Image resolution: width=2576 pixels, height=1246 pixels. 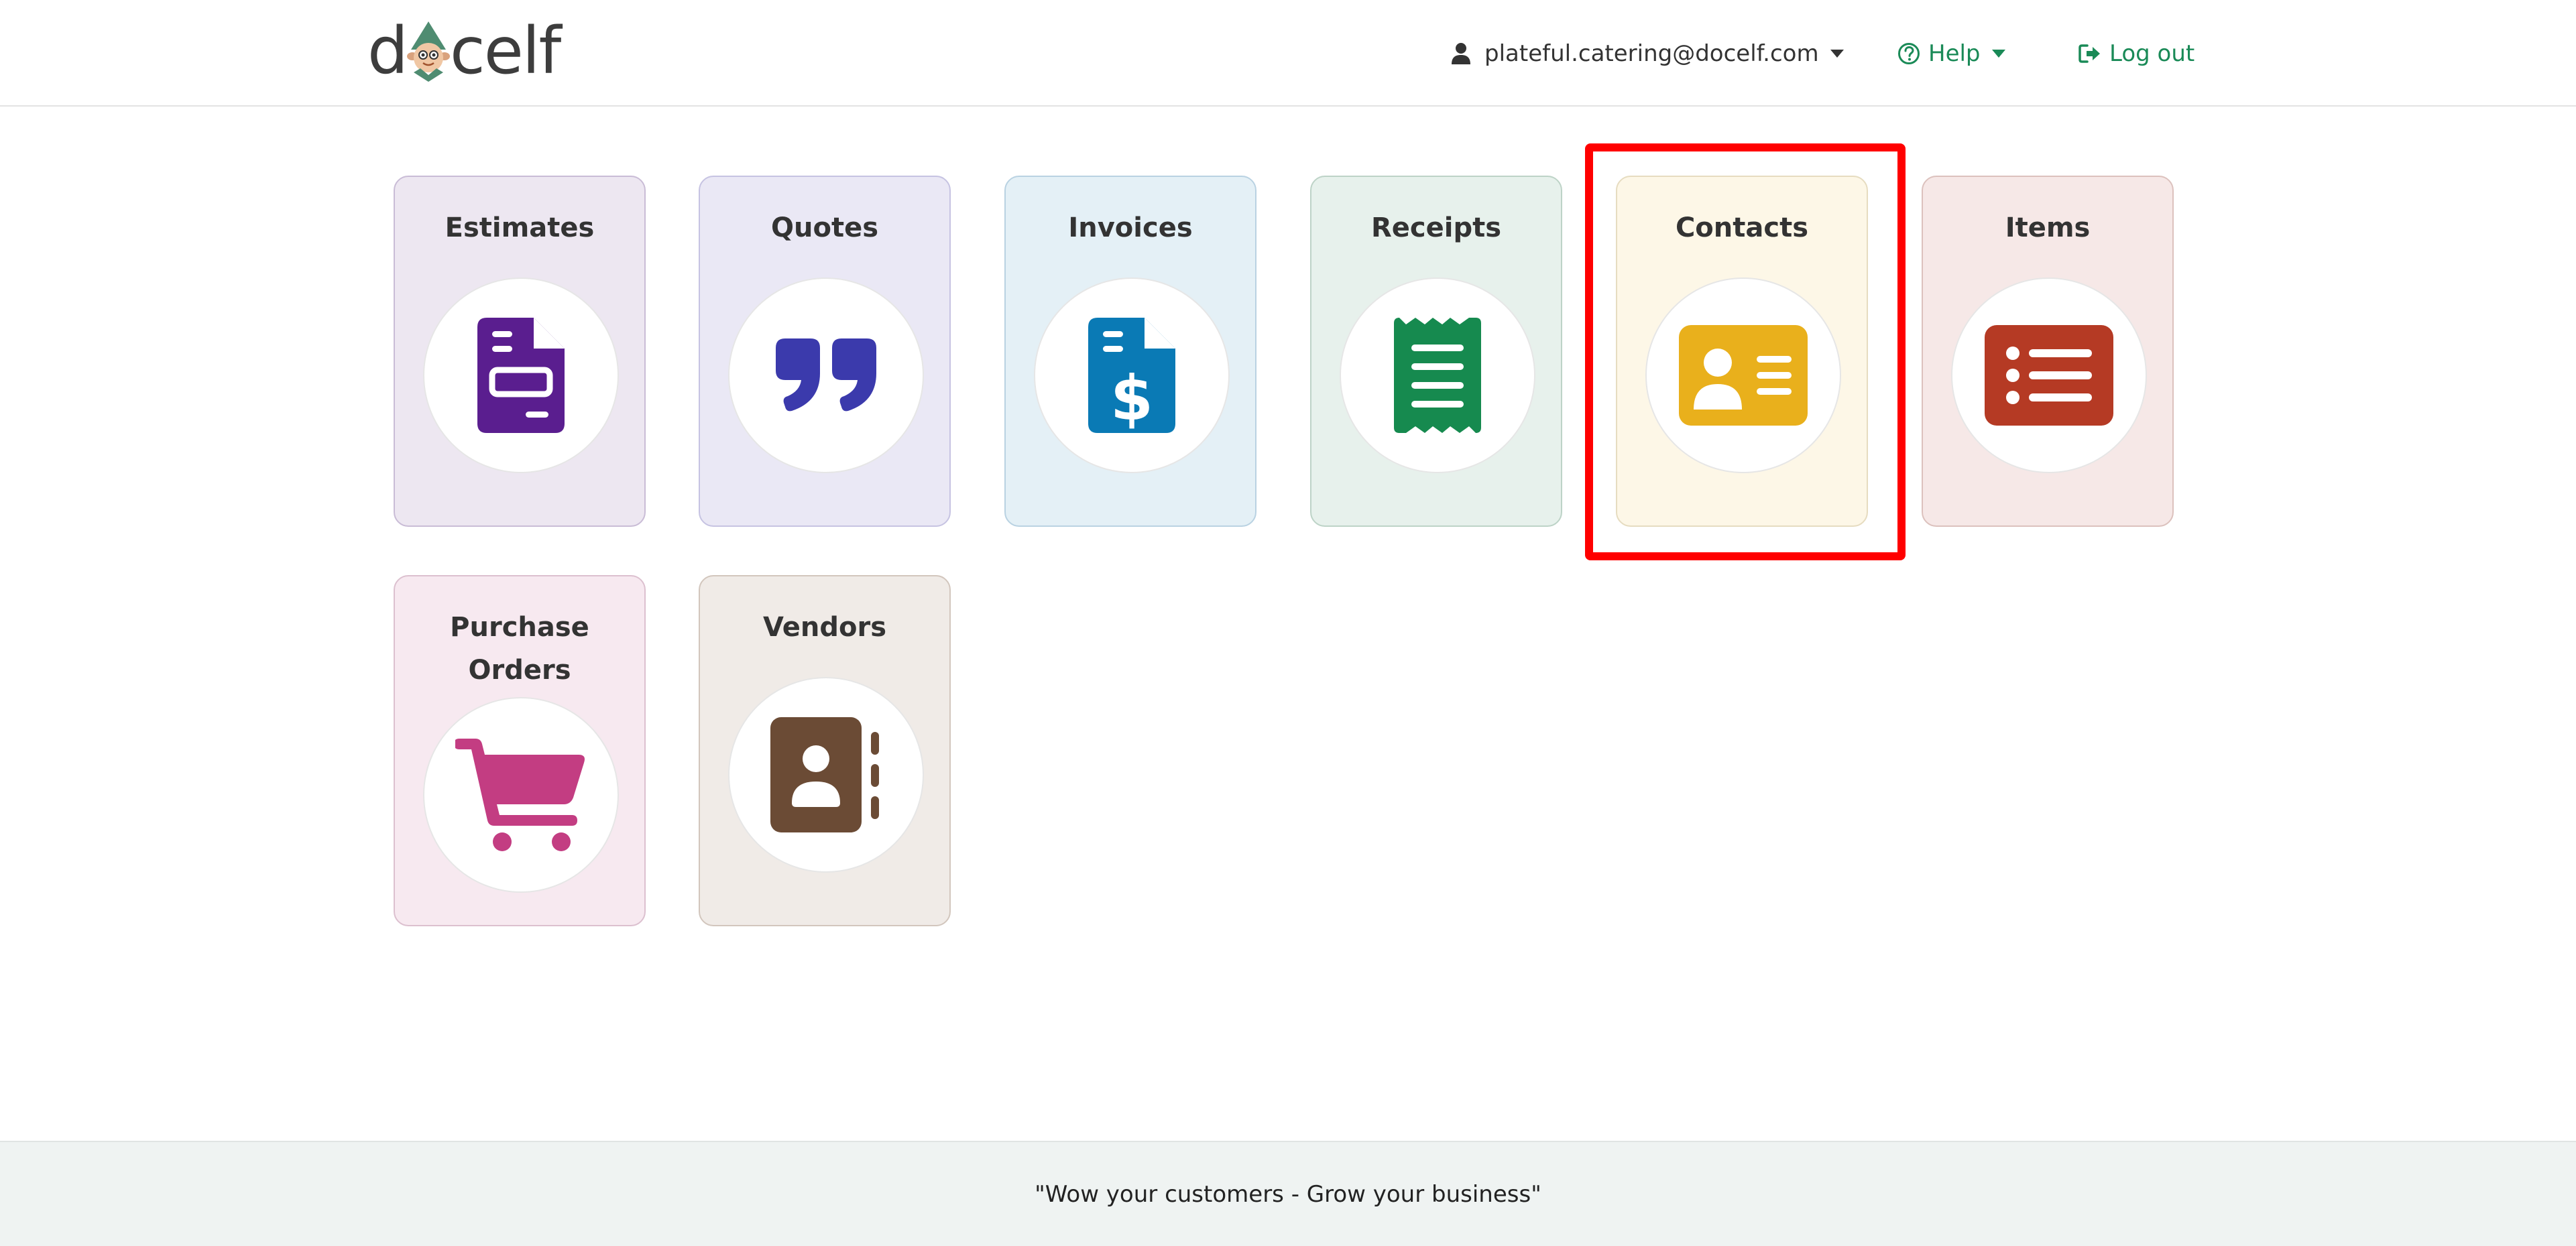 I want to click on tile-title: Items, so click(x=2048, y=227).